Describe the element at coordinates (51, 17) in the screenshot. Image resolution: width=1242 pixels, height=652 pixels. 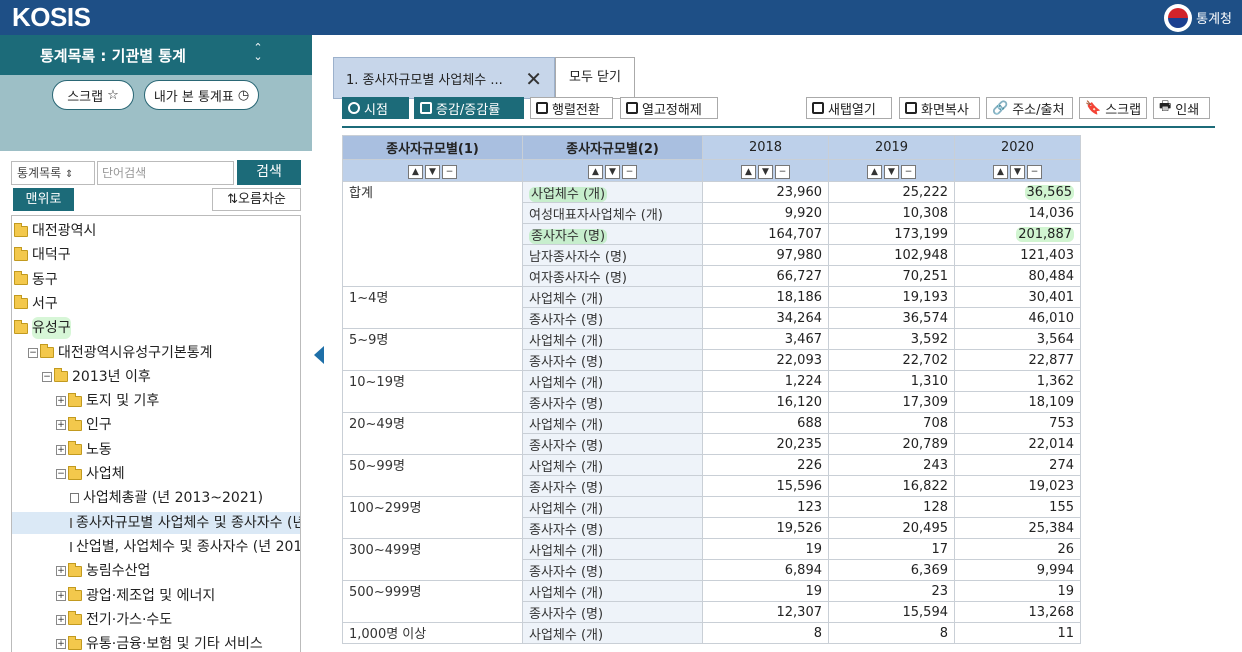
I see `kosis-logo: KOSIS` at that location.